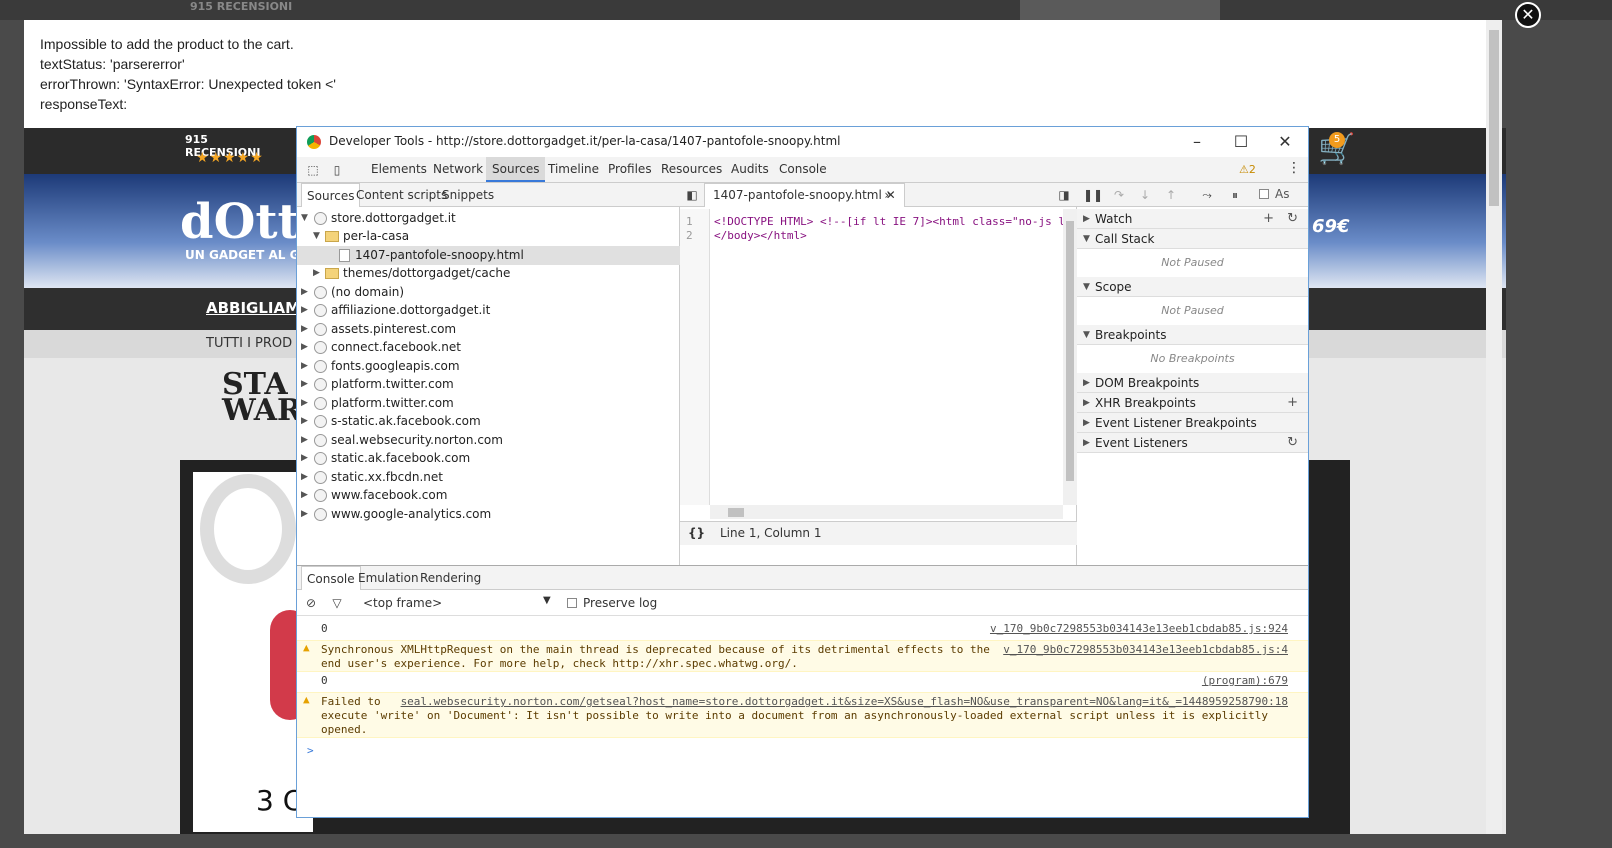  I want to click on console-prompt: >, so click(802, 752).